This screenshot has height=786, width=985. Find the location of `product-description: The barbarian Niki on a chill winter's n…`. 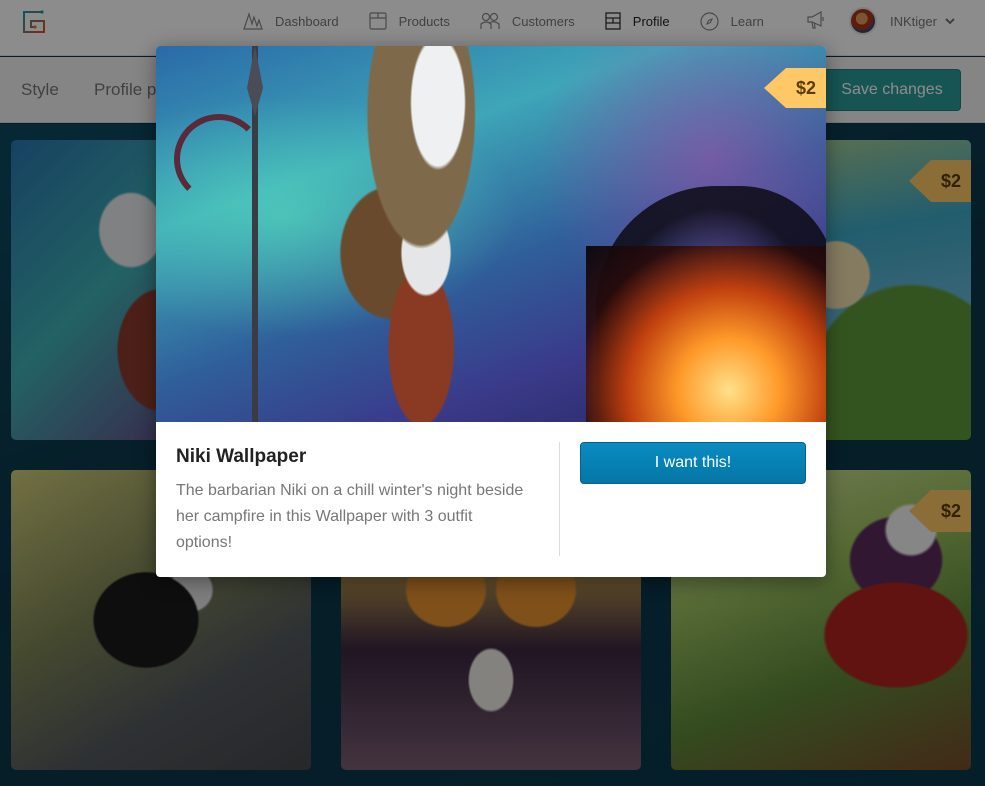

product-description: The barbarian Niki on a chill winter's n… is located at coordinates (350, 516).